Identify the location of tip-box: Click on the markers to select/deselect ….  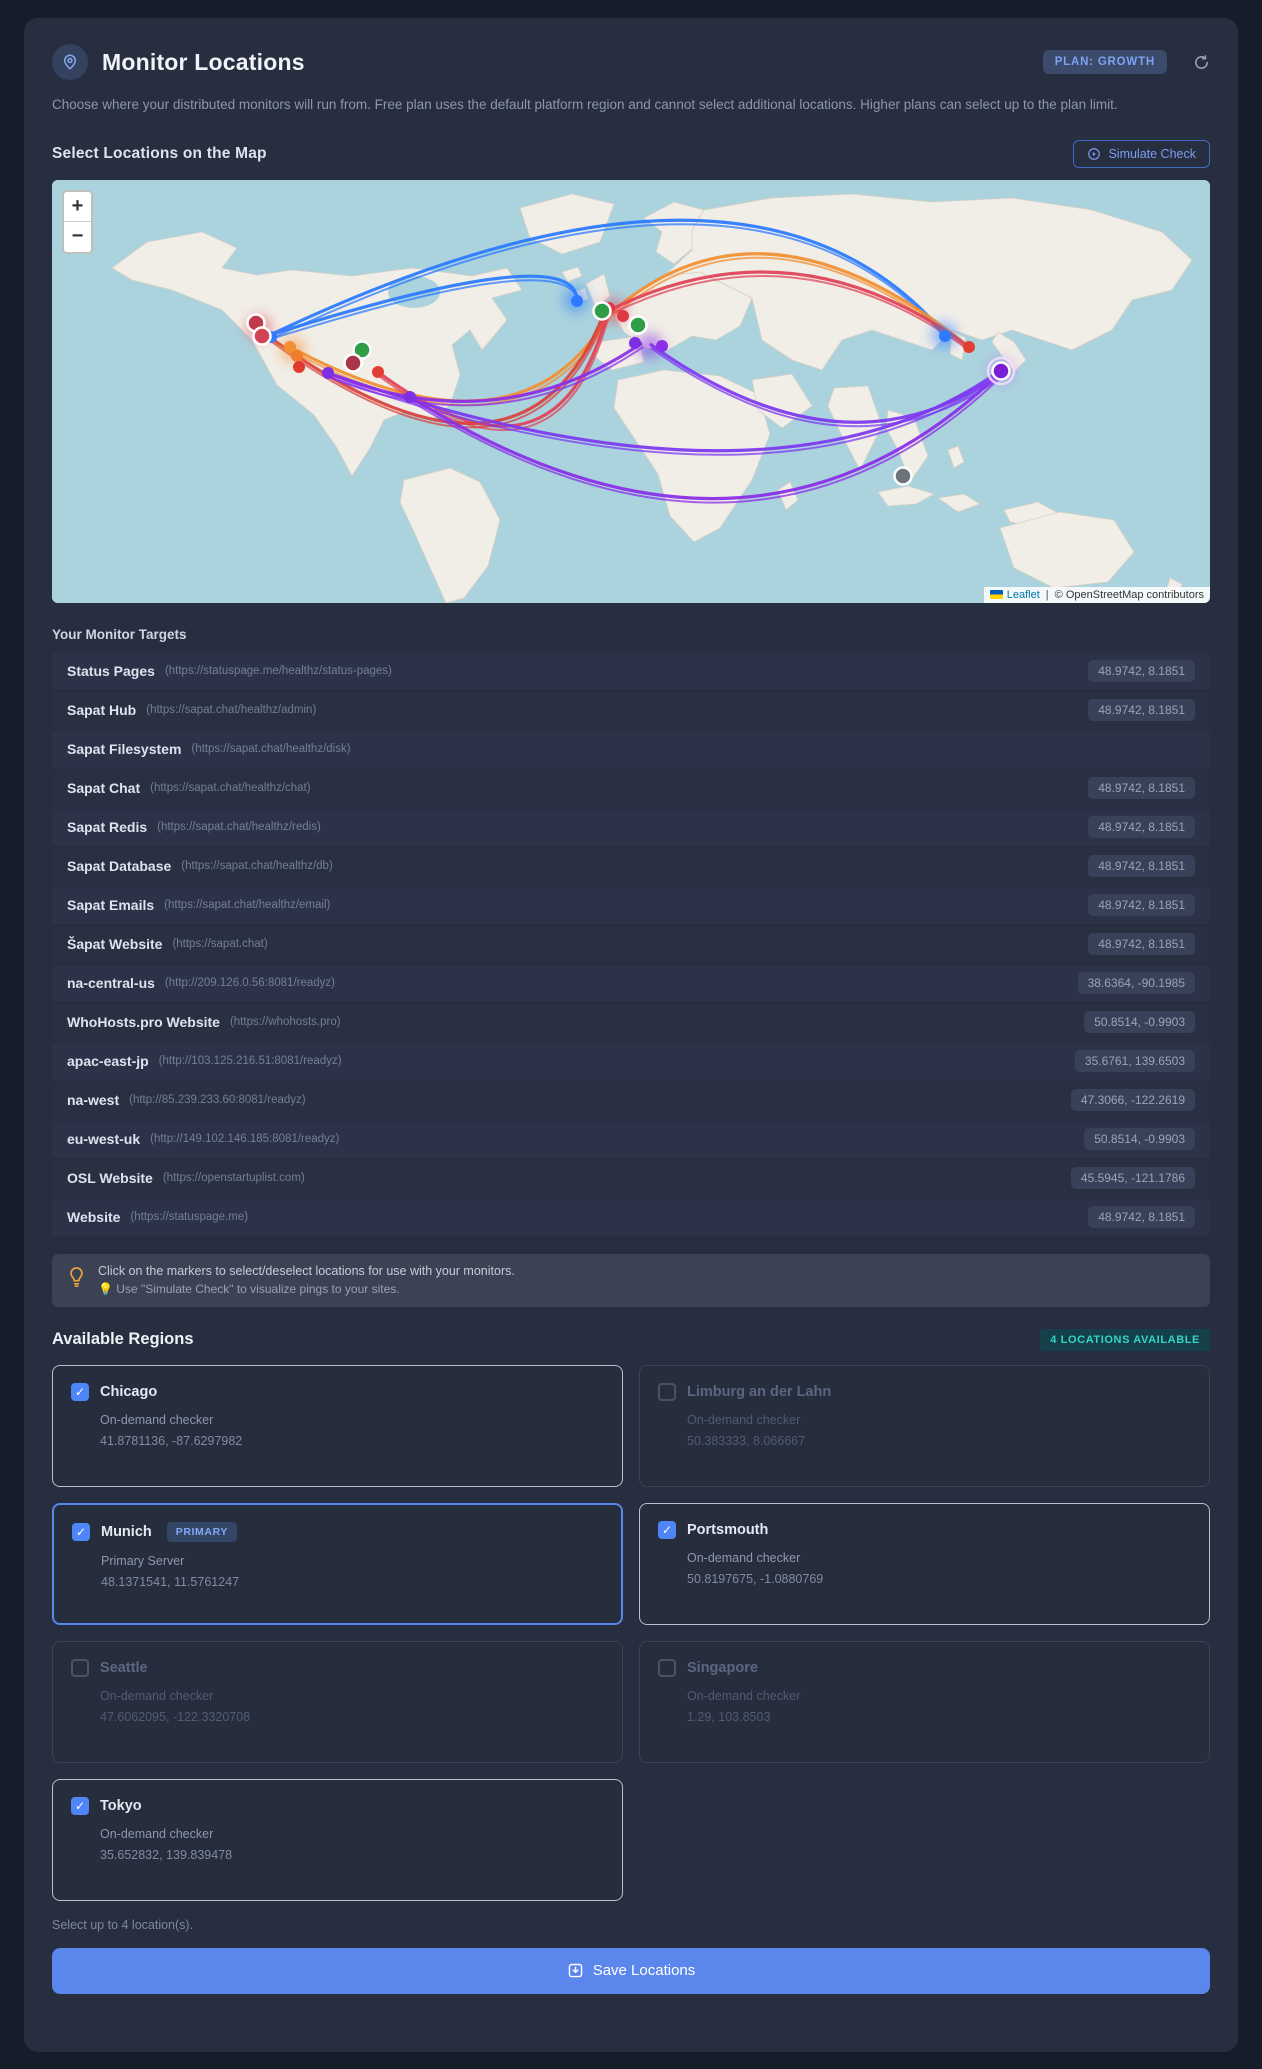
(631, 1280).